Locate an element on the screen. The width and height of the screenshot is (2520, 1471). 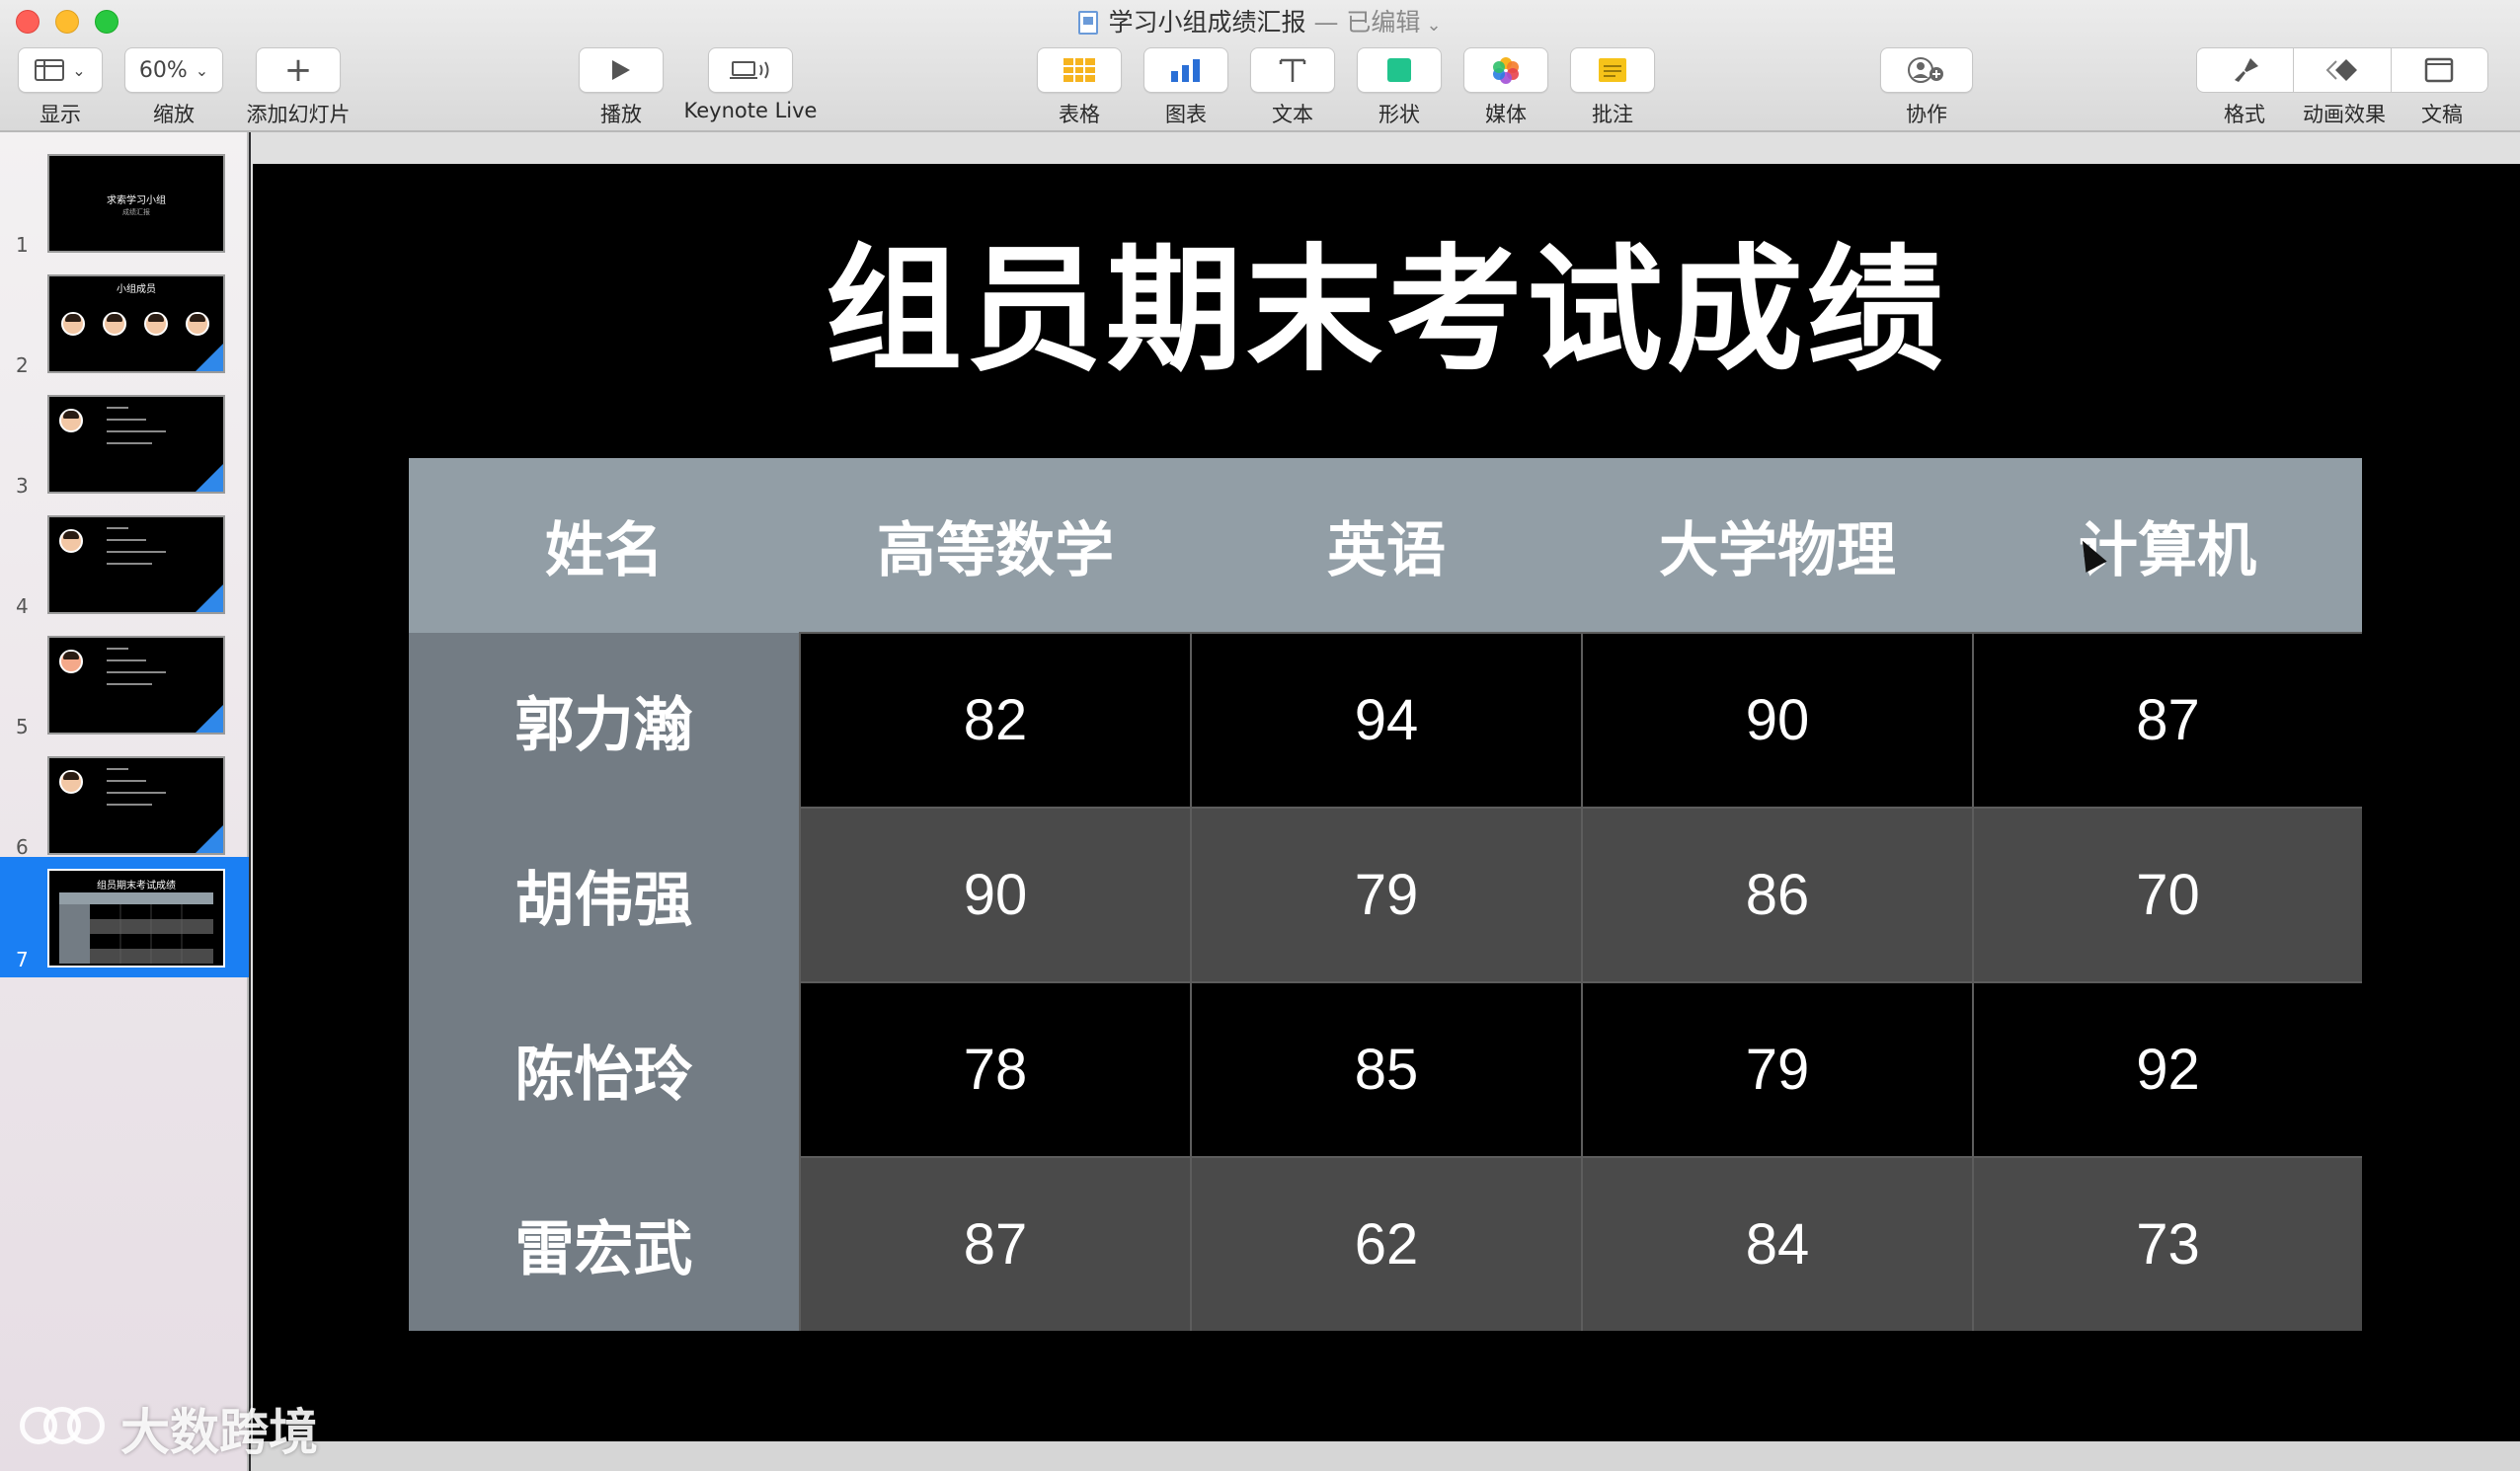
collaborate-label: 协作 is located at coordinates (1926, 114).